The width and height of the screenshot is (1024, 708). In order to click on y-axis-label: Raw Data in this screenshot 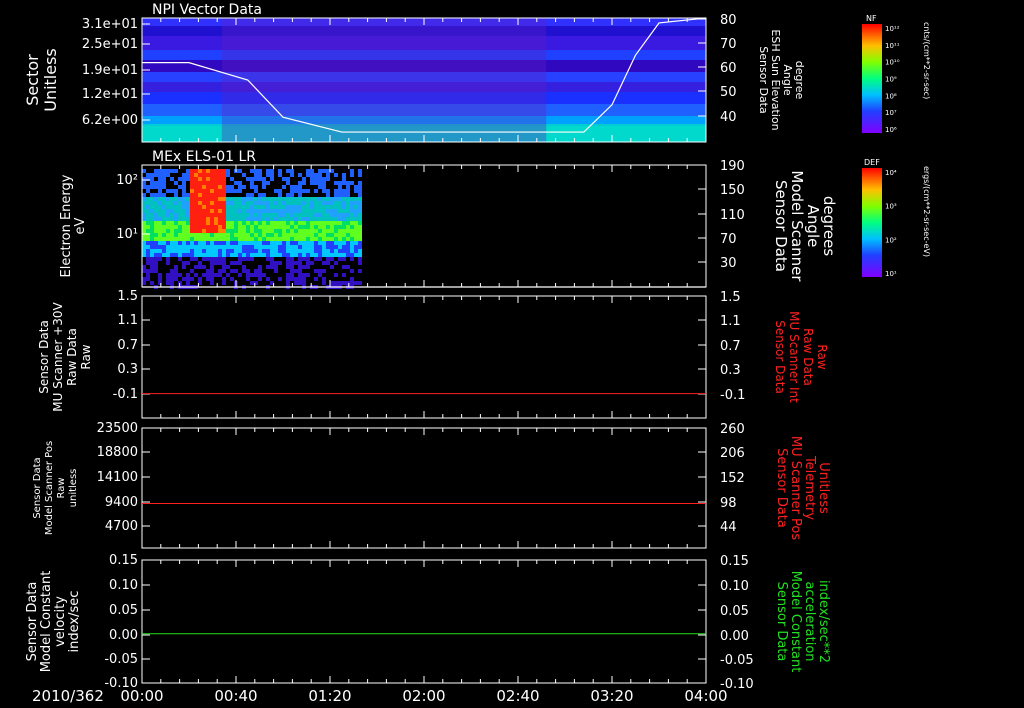, I will do `click(72, 357)`.